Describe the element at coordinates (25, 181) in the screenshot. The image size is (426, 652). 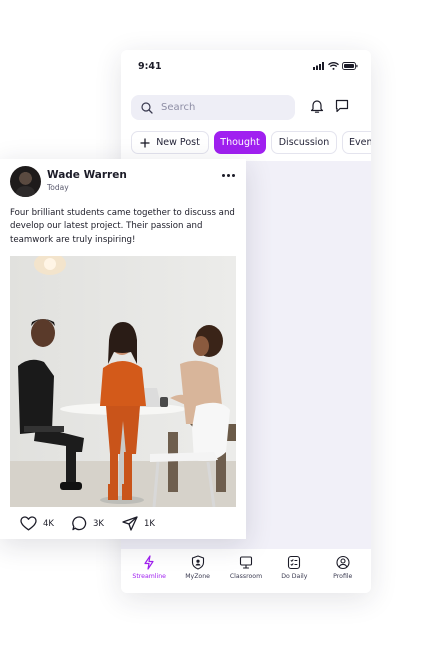
I see `avatar` at that location.